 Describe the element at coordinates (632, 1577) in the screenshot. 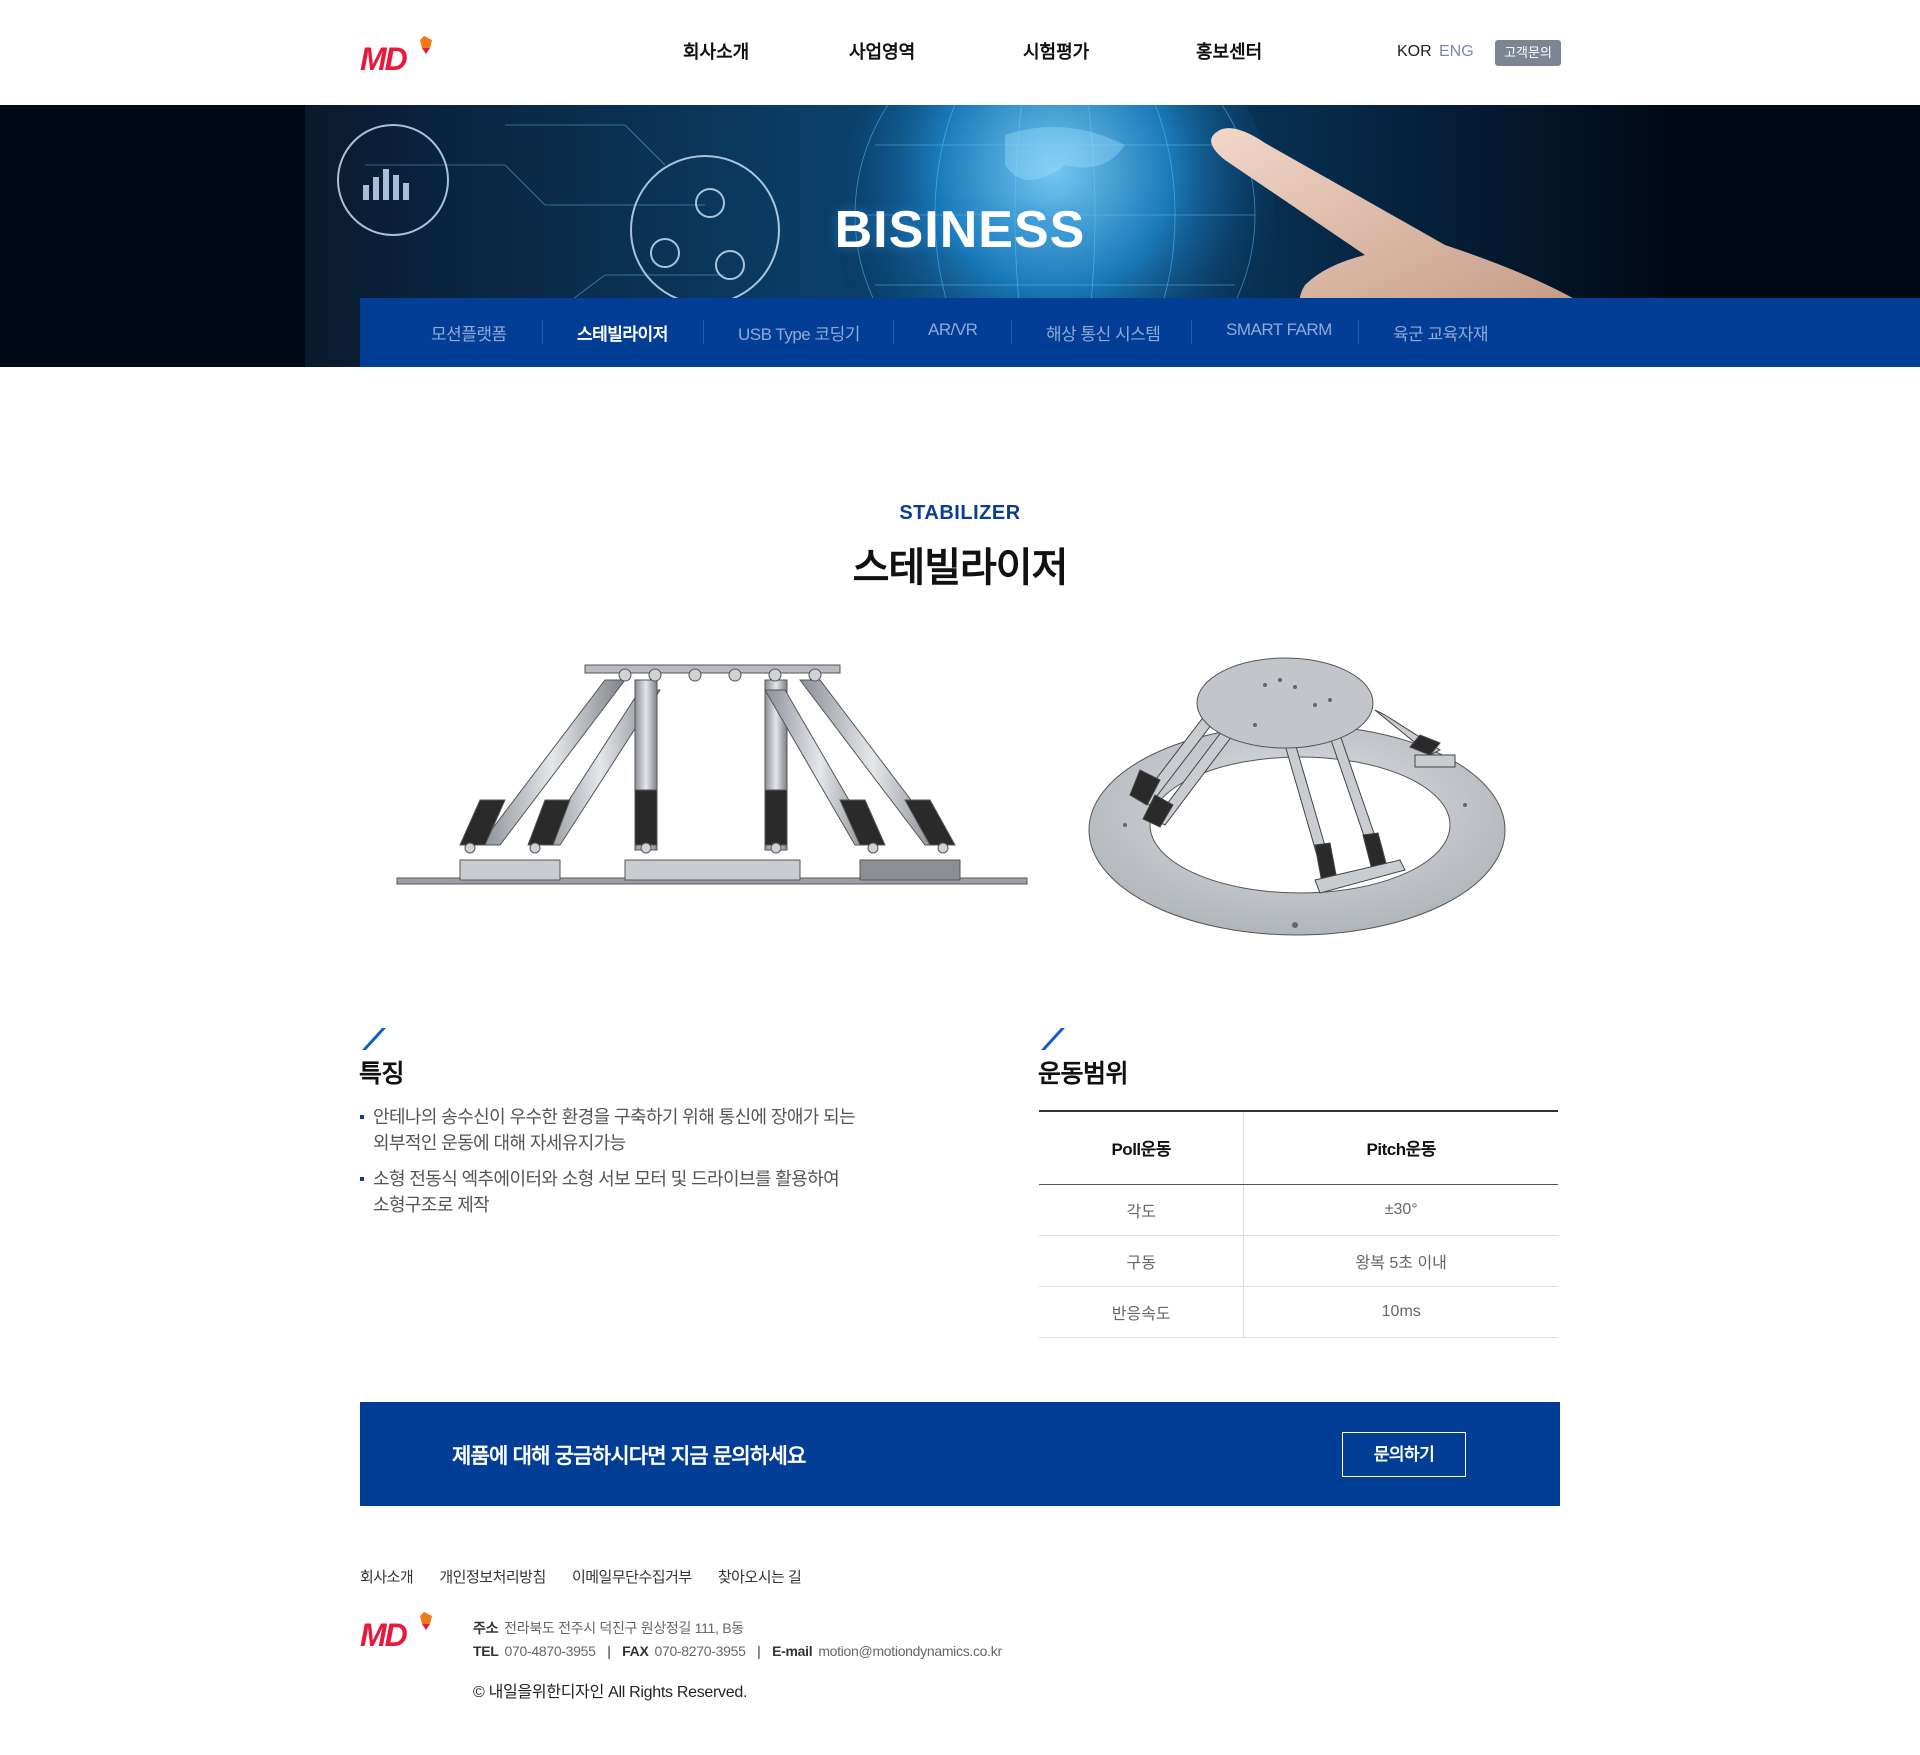

I see `footer-link-email-policy: 이메일무단수집거부` at that location.